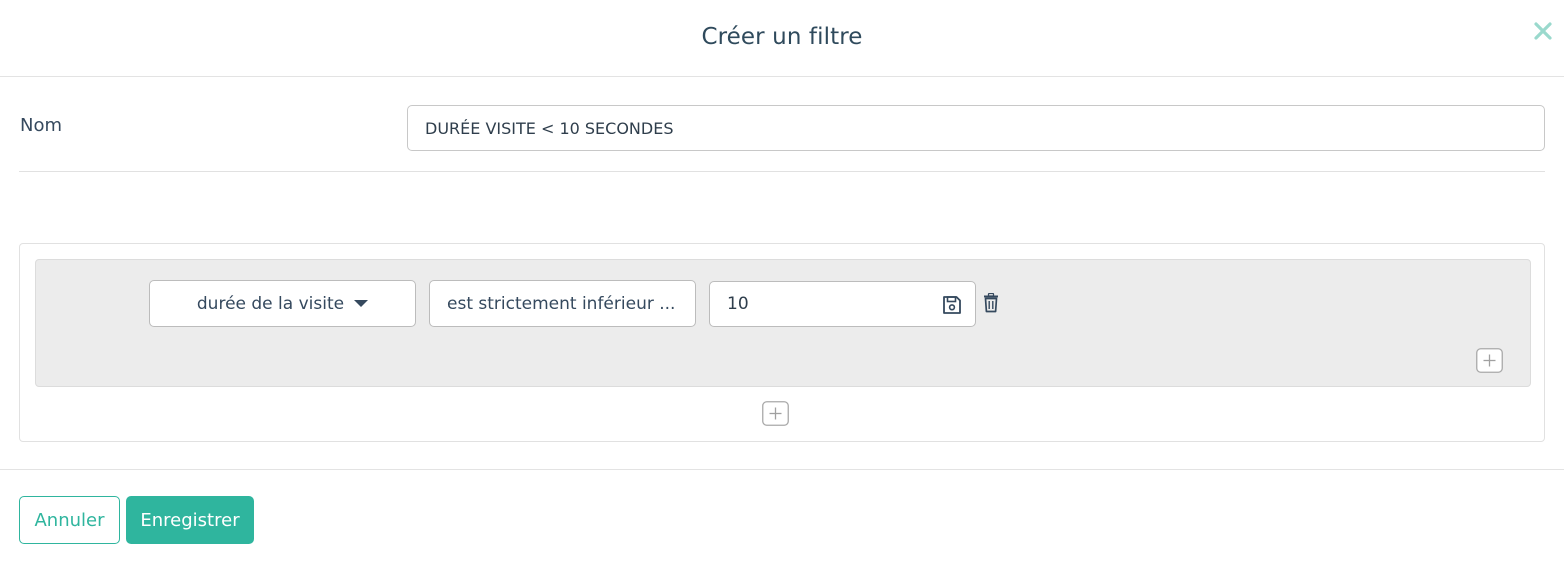  Describe the element at coordinates (782, 171) in the screenshot. I see `divider` at that location.